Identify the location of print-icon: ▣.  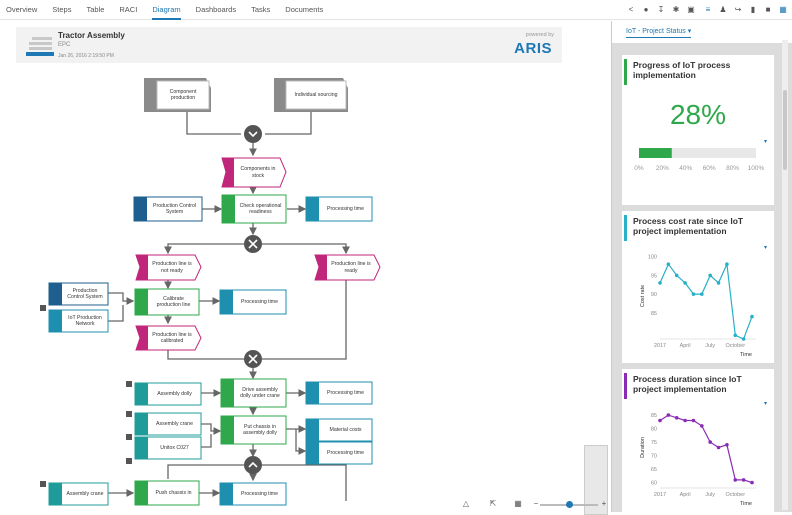
(691, 10).